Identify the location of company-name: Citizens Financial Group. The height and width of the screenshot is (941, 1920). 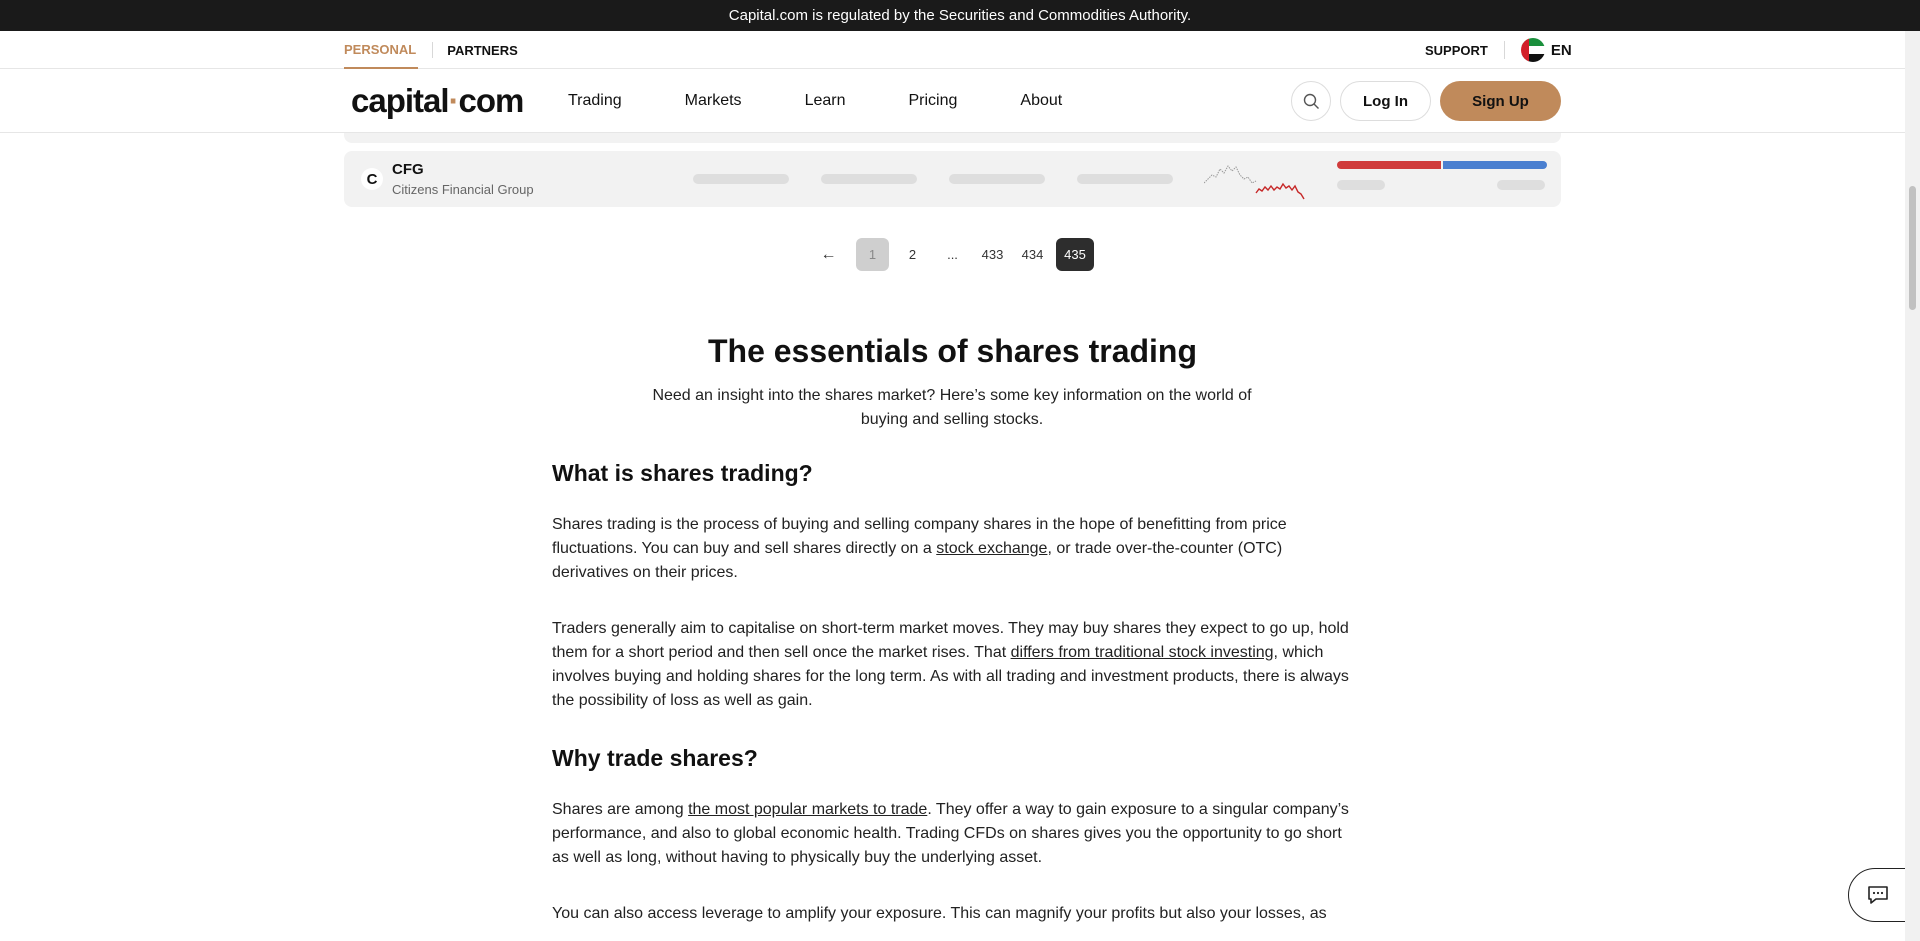
(463, 189).